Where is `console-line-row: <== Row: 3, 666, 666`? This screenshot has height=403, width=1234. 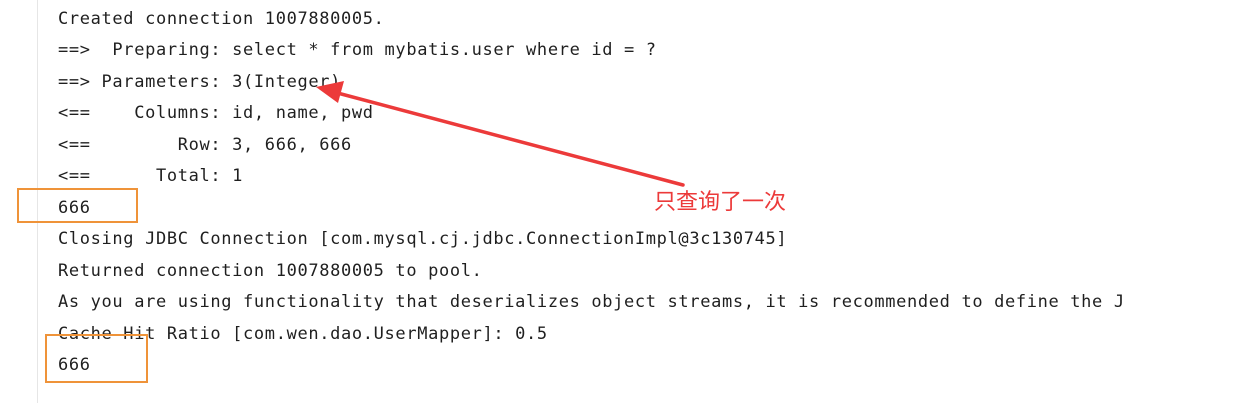 console-line-row: <== Row: 3, 666, 666 is located at coordinates (205, 145).